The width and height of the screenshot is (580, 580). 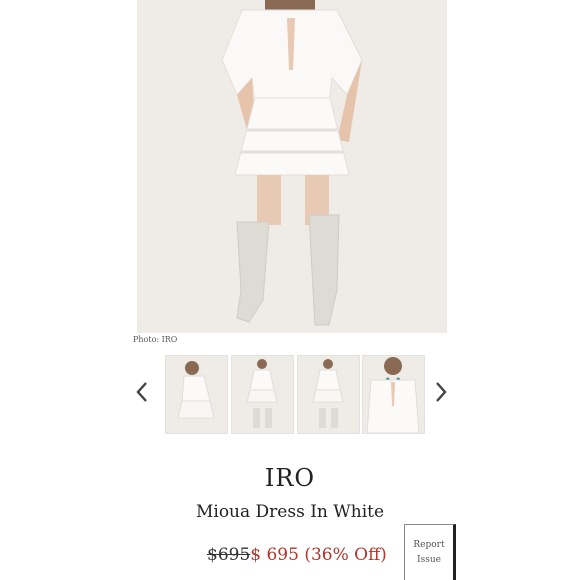 I want to click on price-row: $695$ 695 (36% Off), so click(x=297, y=555).